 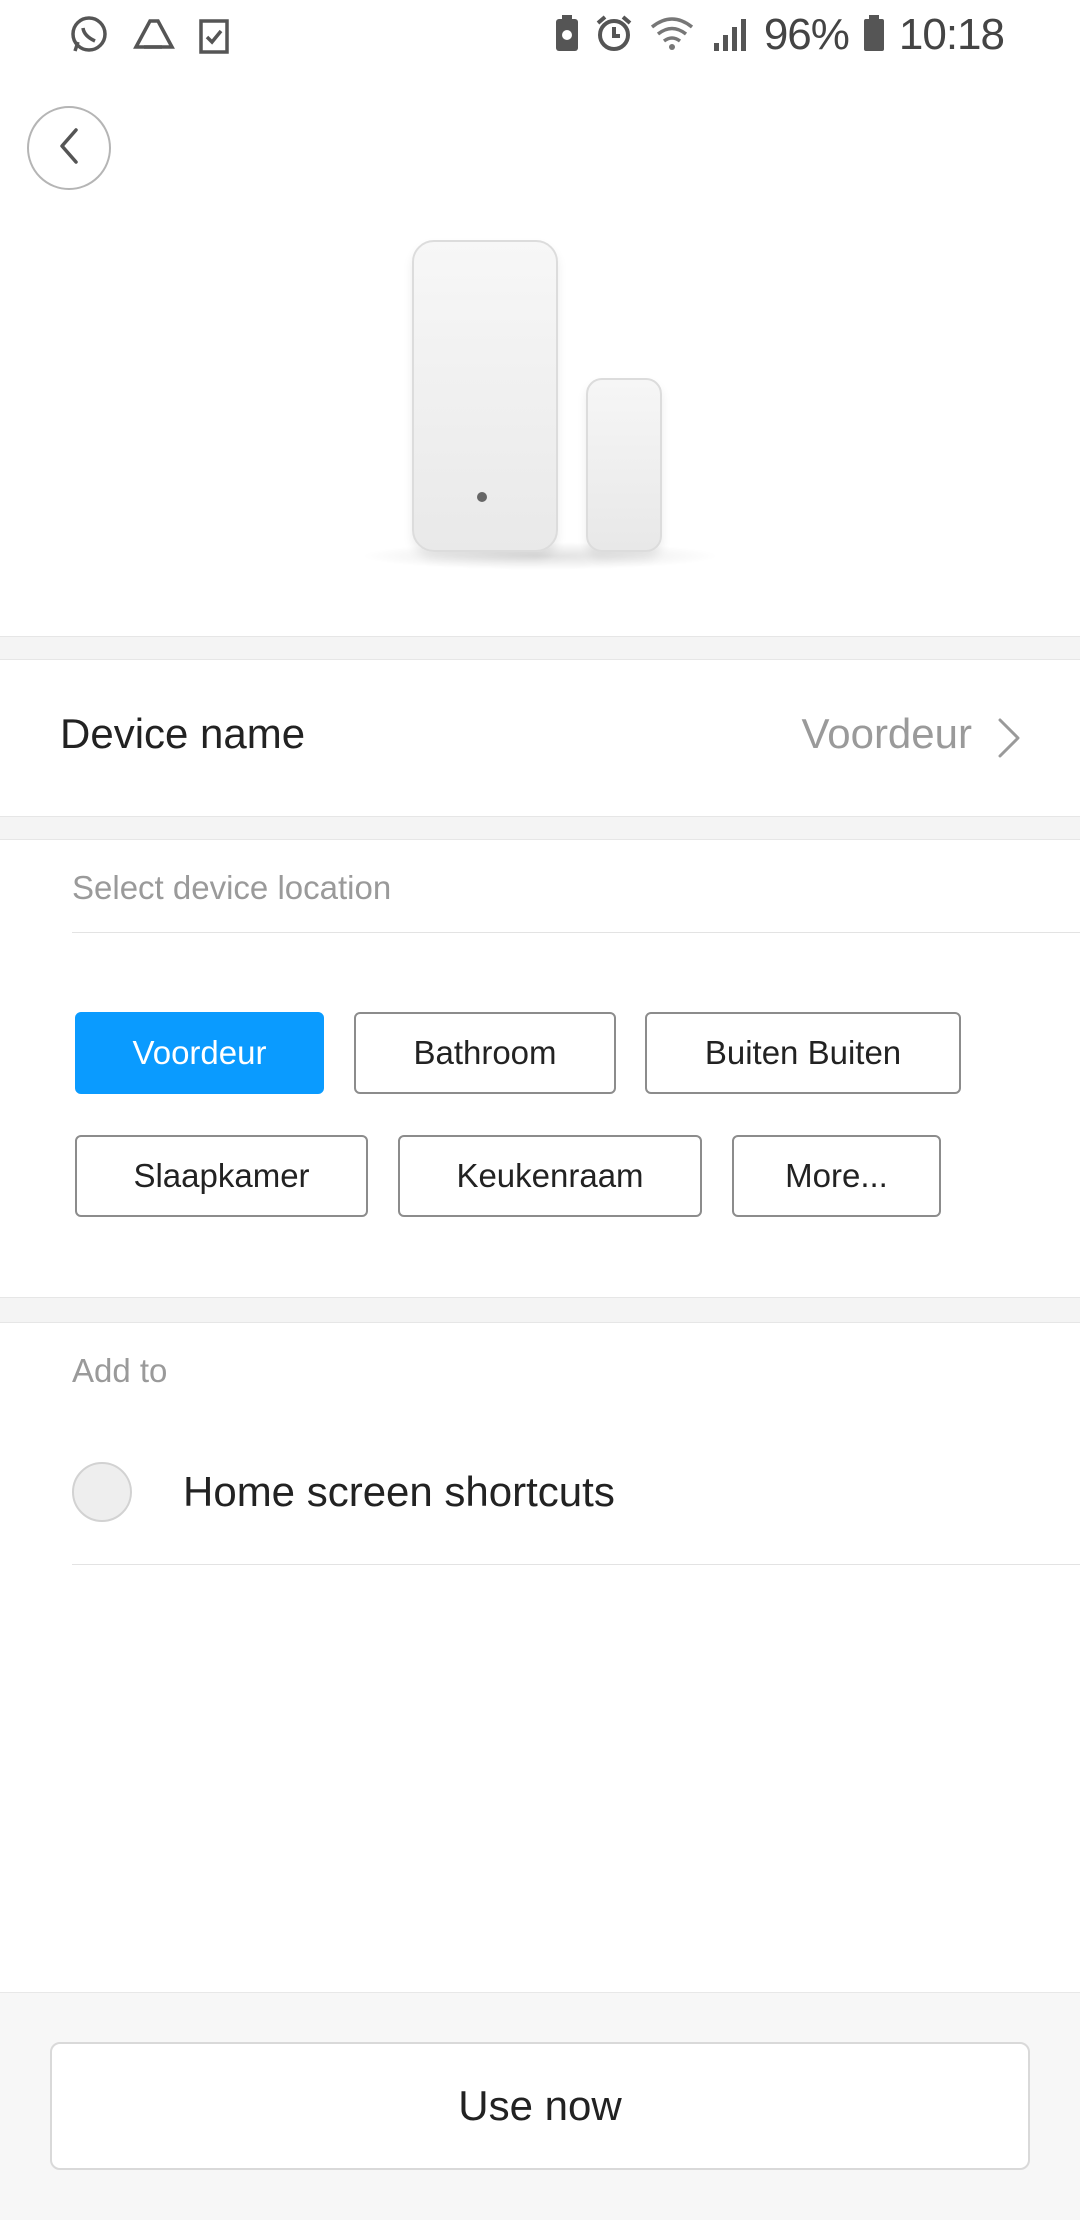 What do you see at coordinates (399, 1492) in the screenshot?
I see `home-screen-shortcut-label: Home screen shortcuts` at bounding box center [399, 1492].